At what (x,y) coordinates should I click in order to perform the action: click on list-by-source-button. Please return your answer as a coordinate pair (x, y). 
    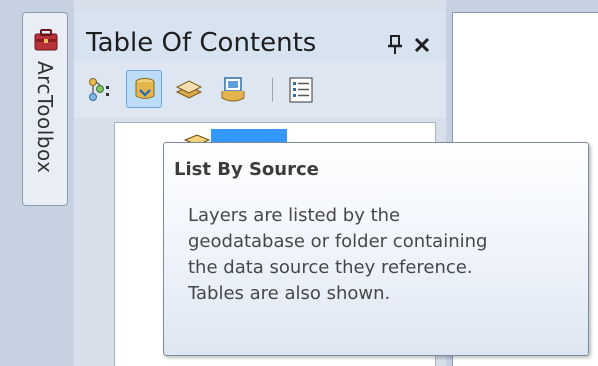
    Looking at the image, I should click on (144, 89).